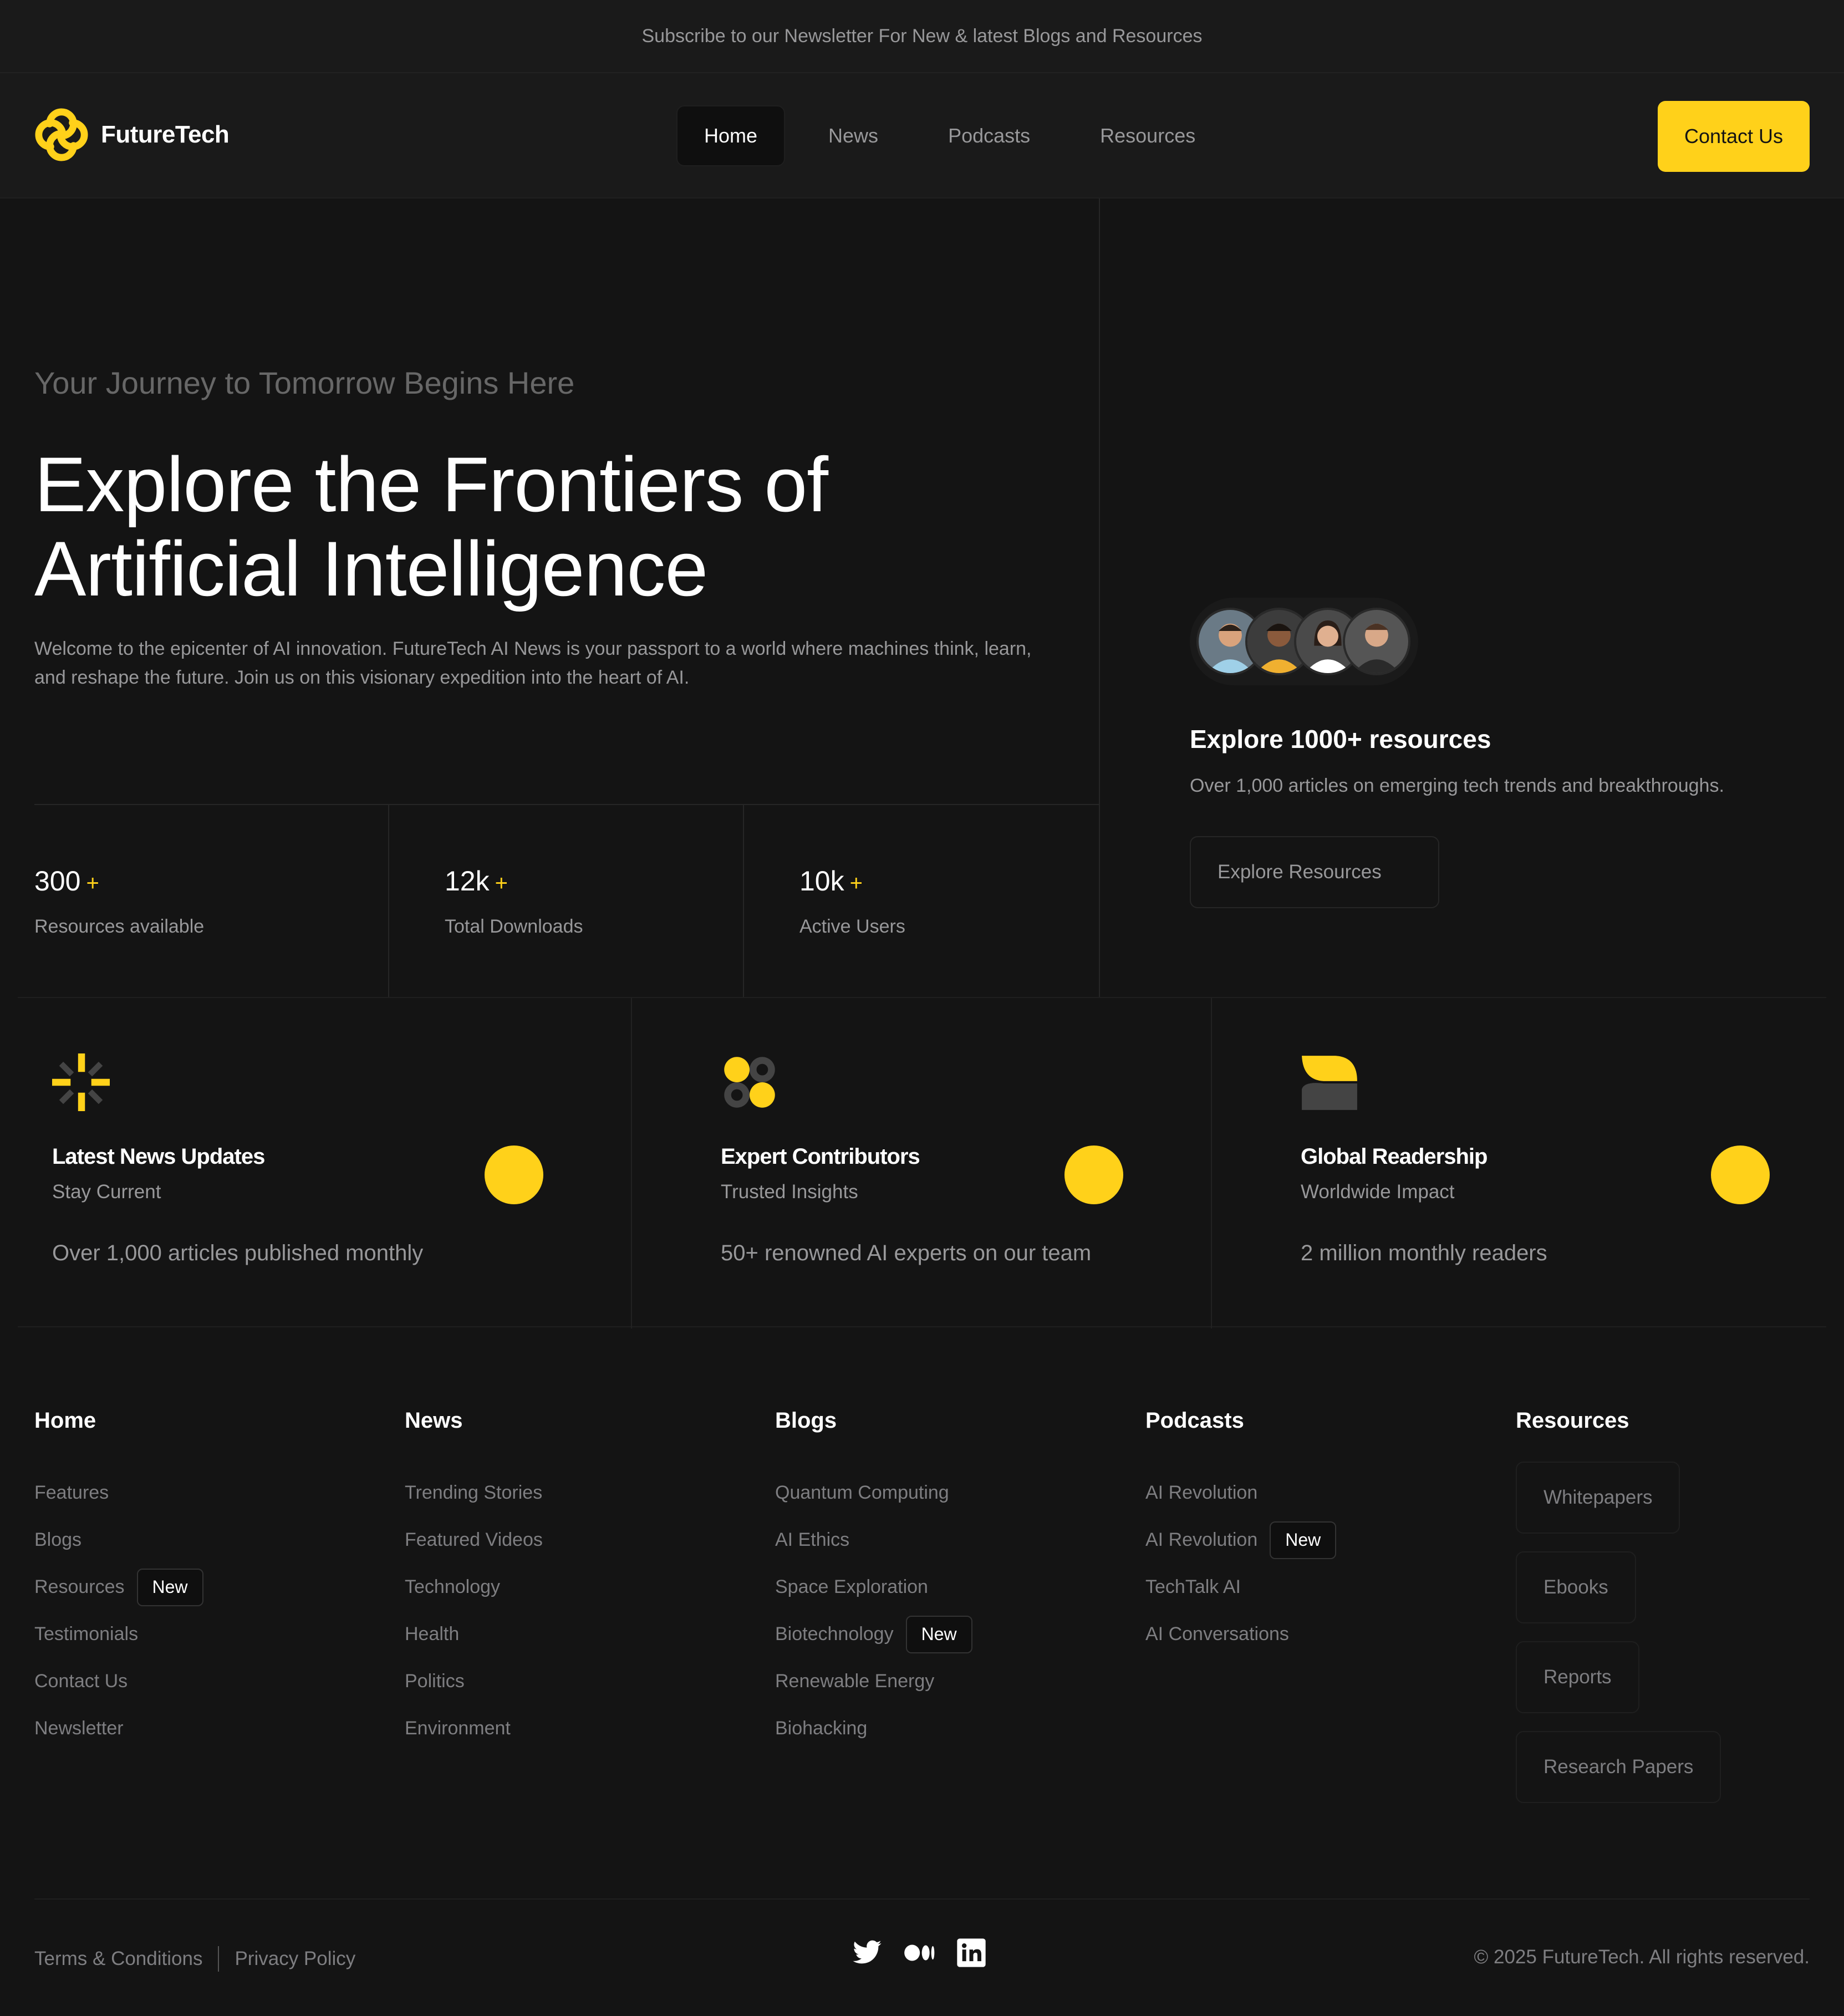  Describe the element at coordinates (1314, 872) in the screenshot. I see `explore-resources-button: Explore Resources` at that location.